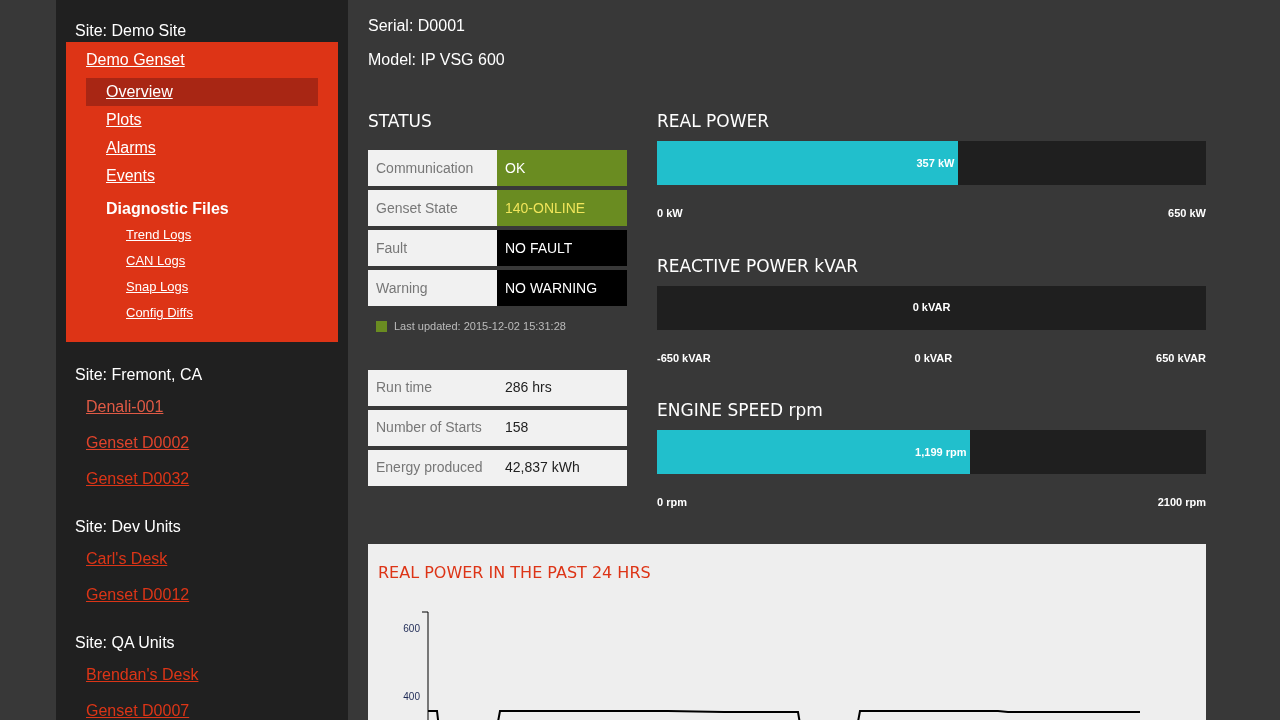 The height and width of the screenshot is (720, 1280). What do you see at coordinates (941, 452) in the screenshot?
I see `gauge-reading: 1,199 rpm` at bounding box center [941, 452].